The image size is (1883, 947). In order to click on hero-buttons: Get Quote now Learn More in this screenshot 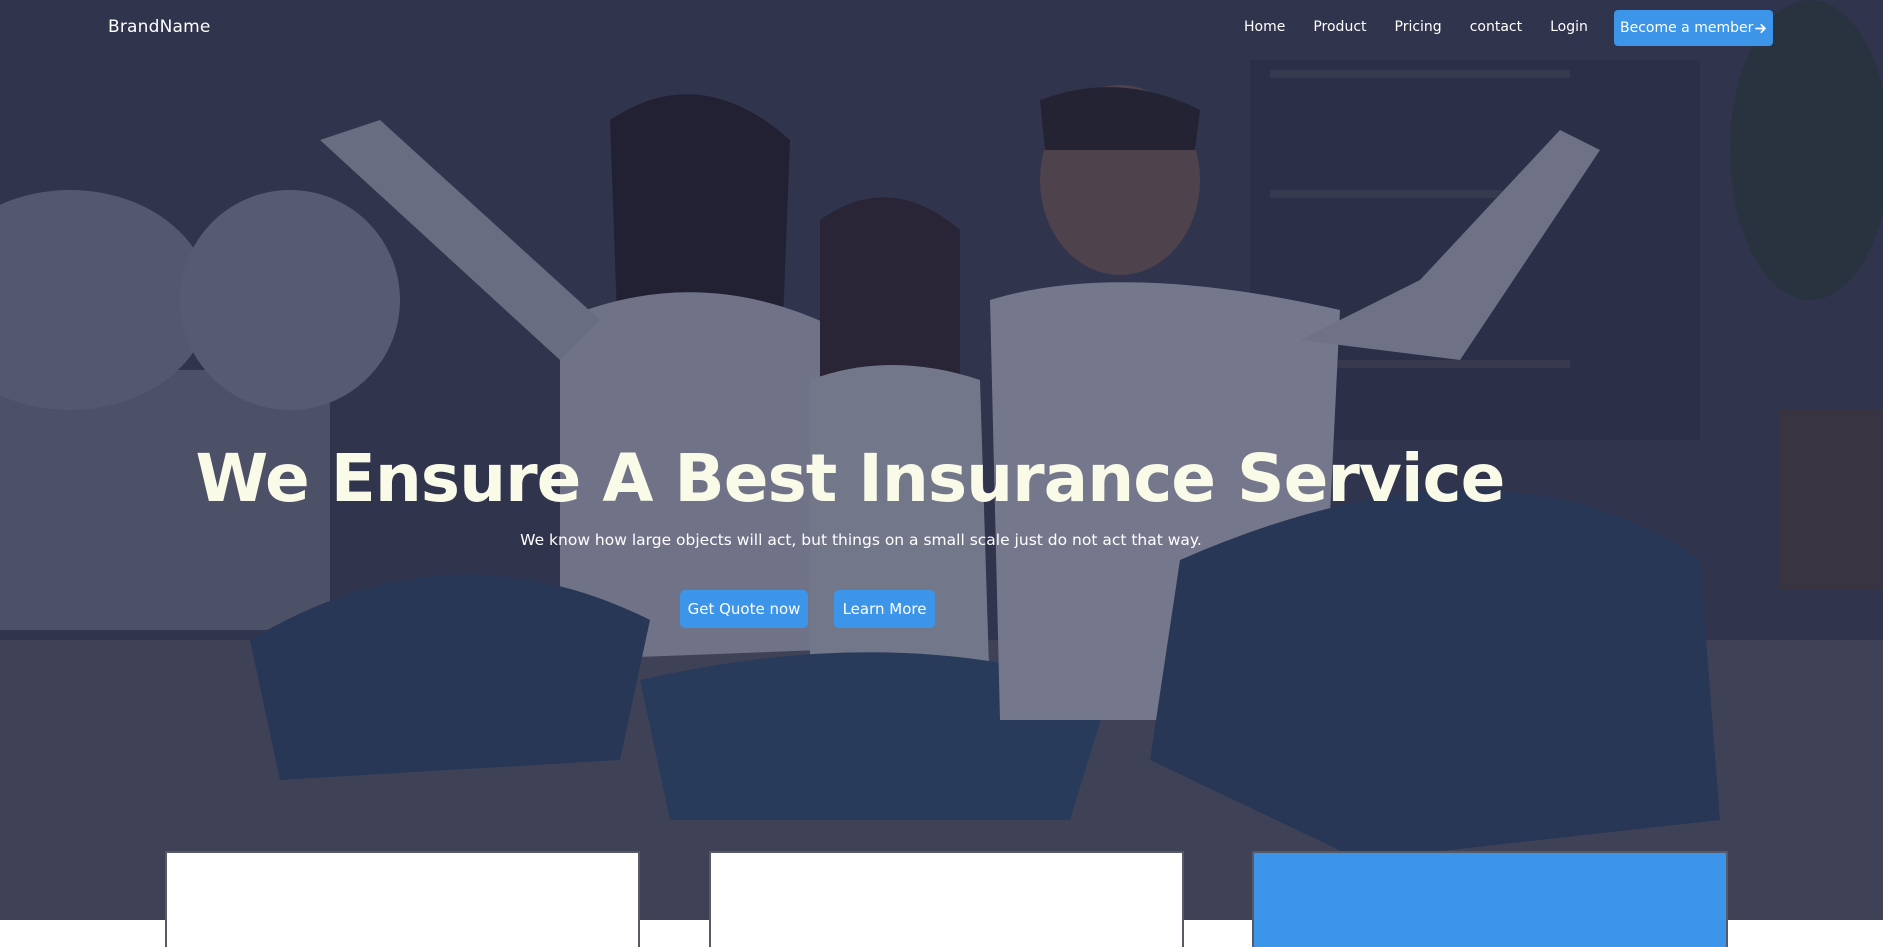, I will do `click(807, 609)`.